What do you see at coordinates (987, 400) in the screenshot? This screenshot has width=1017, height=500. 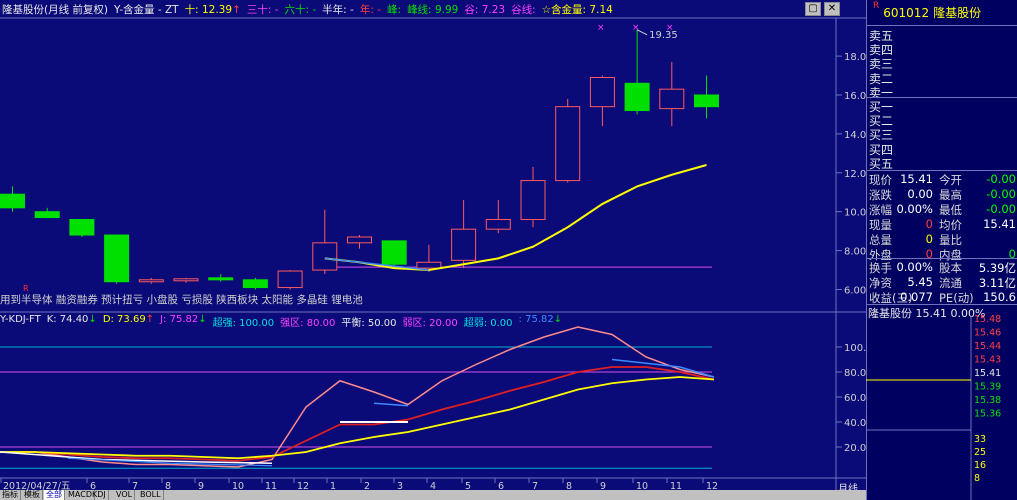 I see `mini-tick-label: 15.38` at bounding box center [987, 400].